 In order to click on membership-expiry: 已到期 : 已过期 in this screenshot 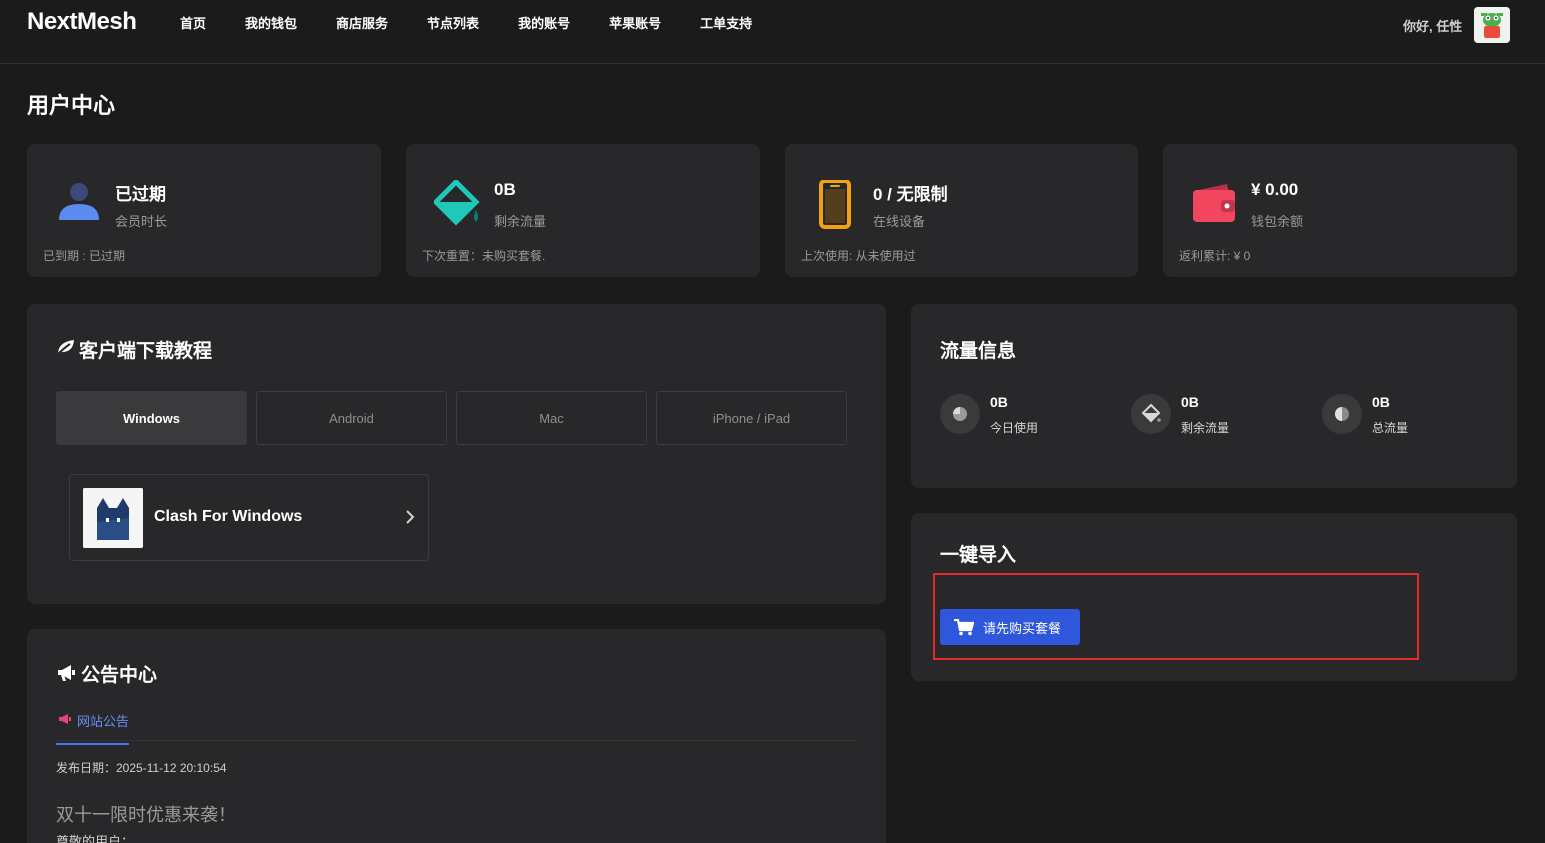, I will do `click(84, 256)`.